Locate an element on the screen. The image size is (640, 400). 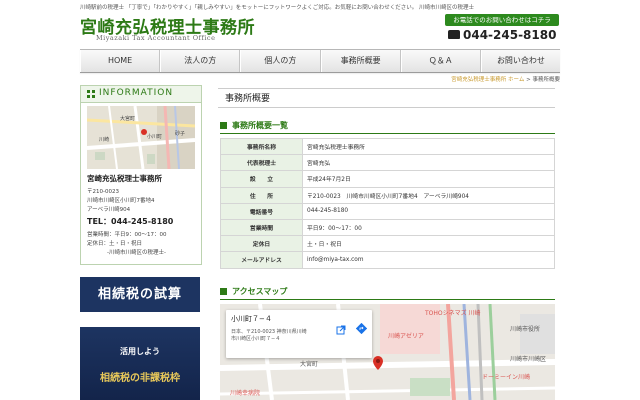
header-phone: 044-245-8180 is located at coordinates (502, 35).